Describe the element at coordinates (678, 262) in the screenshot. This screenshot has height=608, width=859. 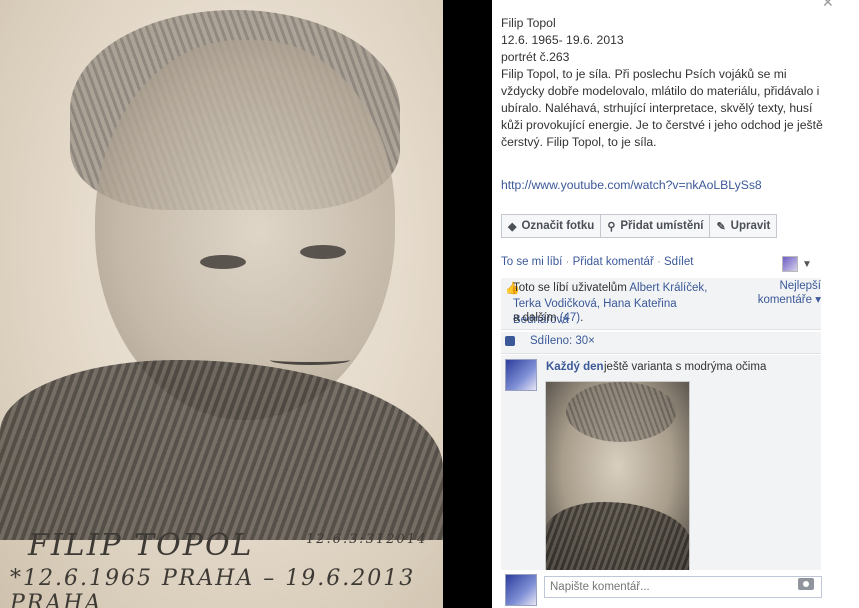
I see `share-link: Sdílet` at that location.